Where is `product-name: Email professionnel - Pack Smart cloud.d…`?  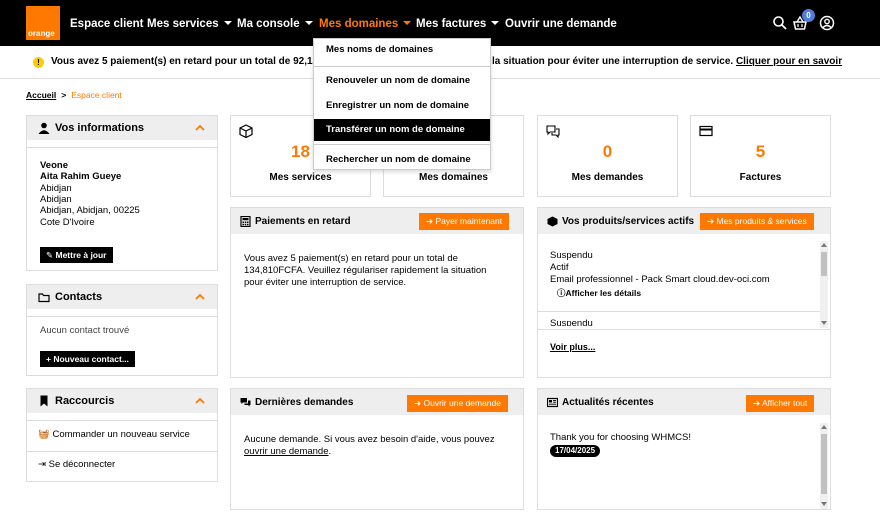
product-name: Email professionnel - Pack Smart cloud.d… is located at coordinates (660, 279).